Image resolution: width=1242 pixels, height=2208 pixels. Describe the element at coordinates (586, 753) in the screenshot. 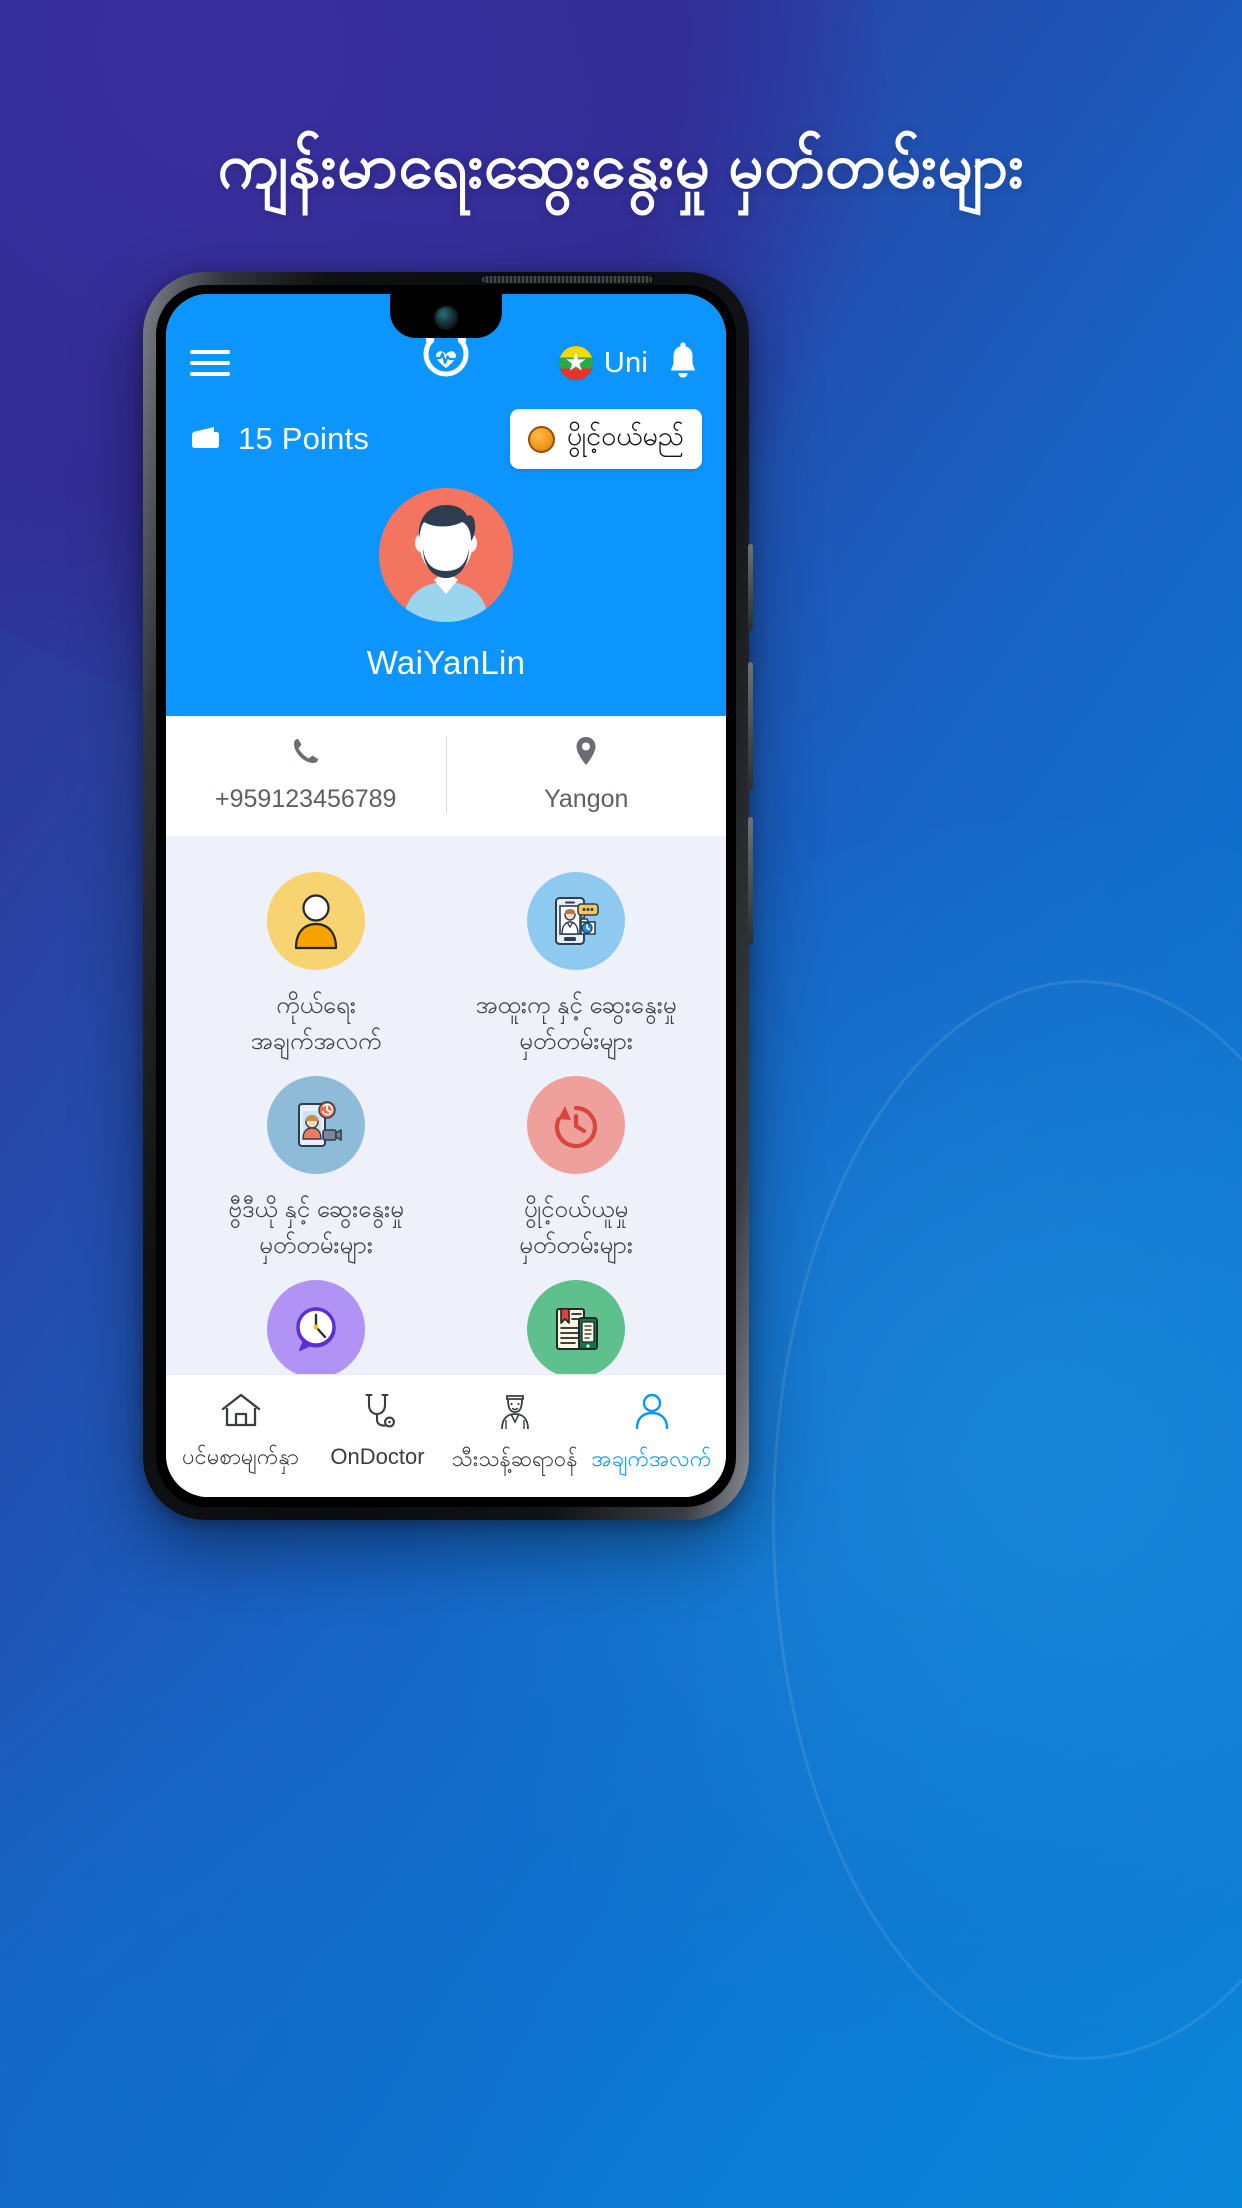

I see `location-pin-icon` at that location.